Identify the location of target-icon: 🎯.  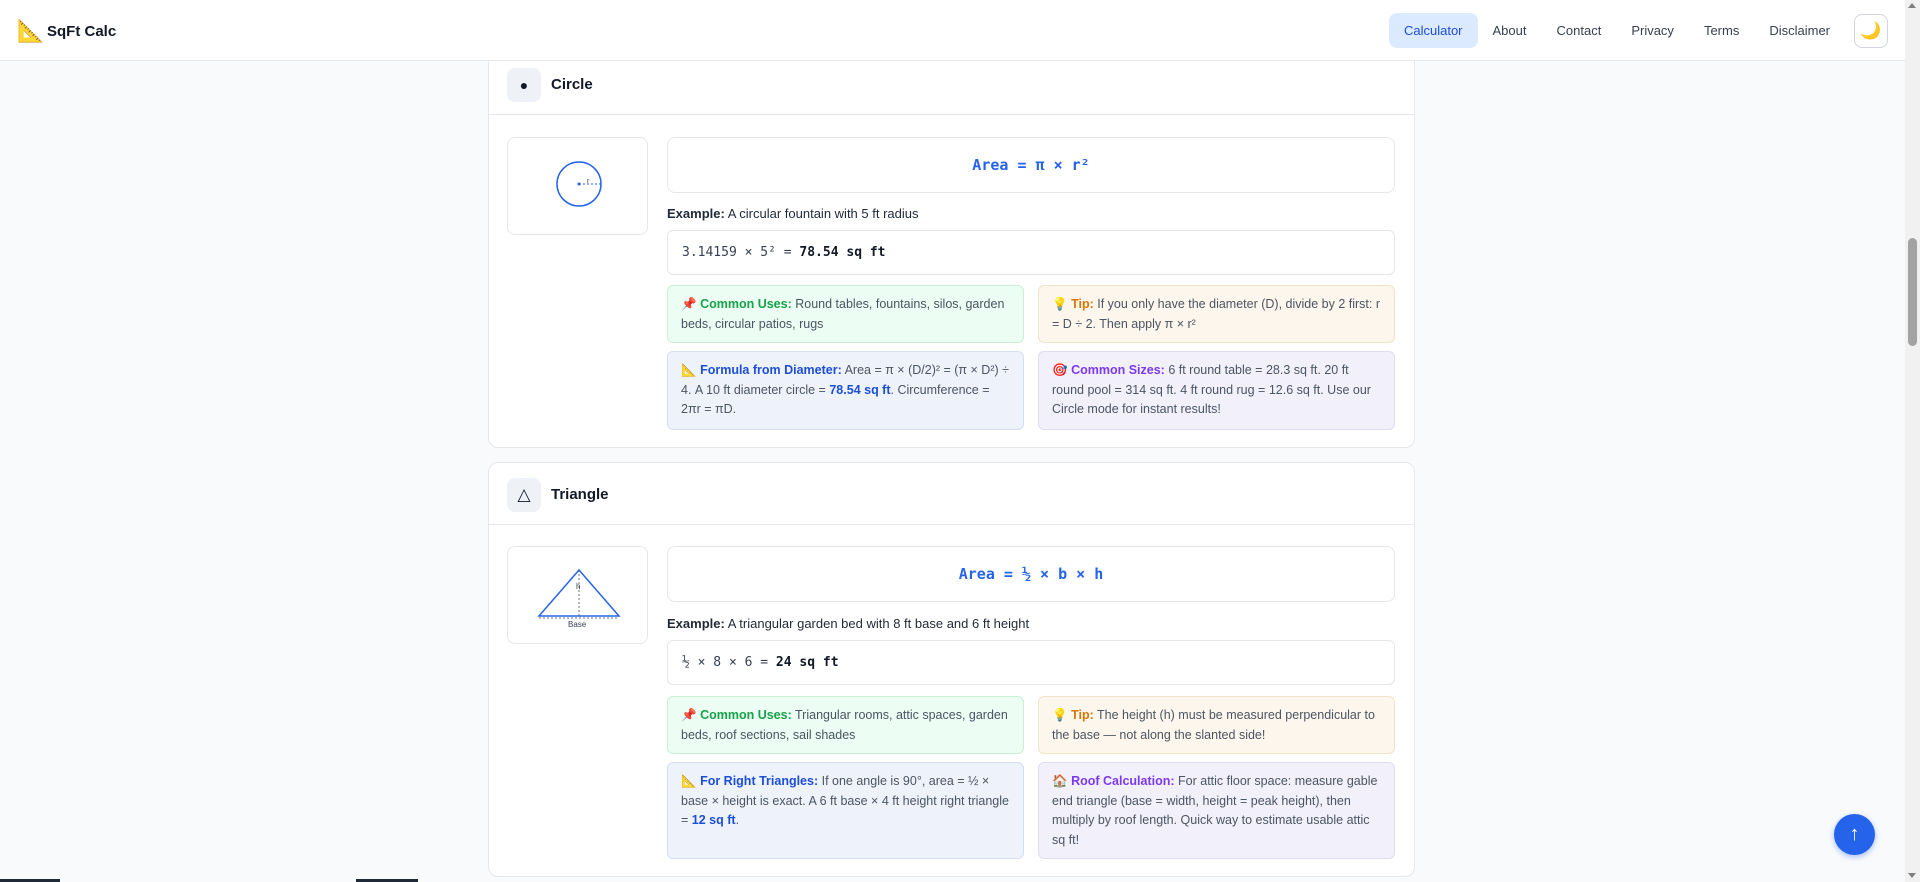
(1060, 370).